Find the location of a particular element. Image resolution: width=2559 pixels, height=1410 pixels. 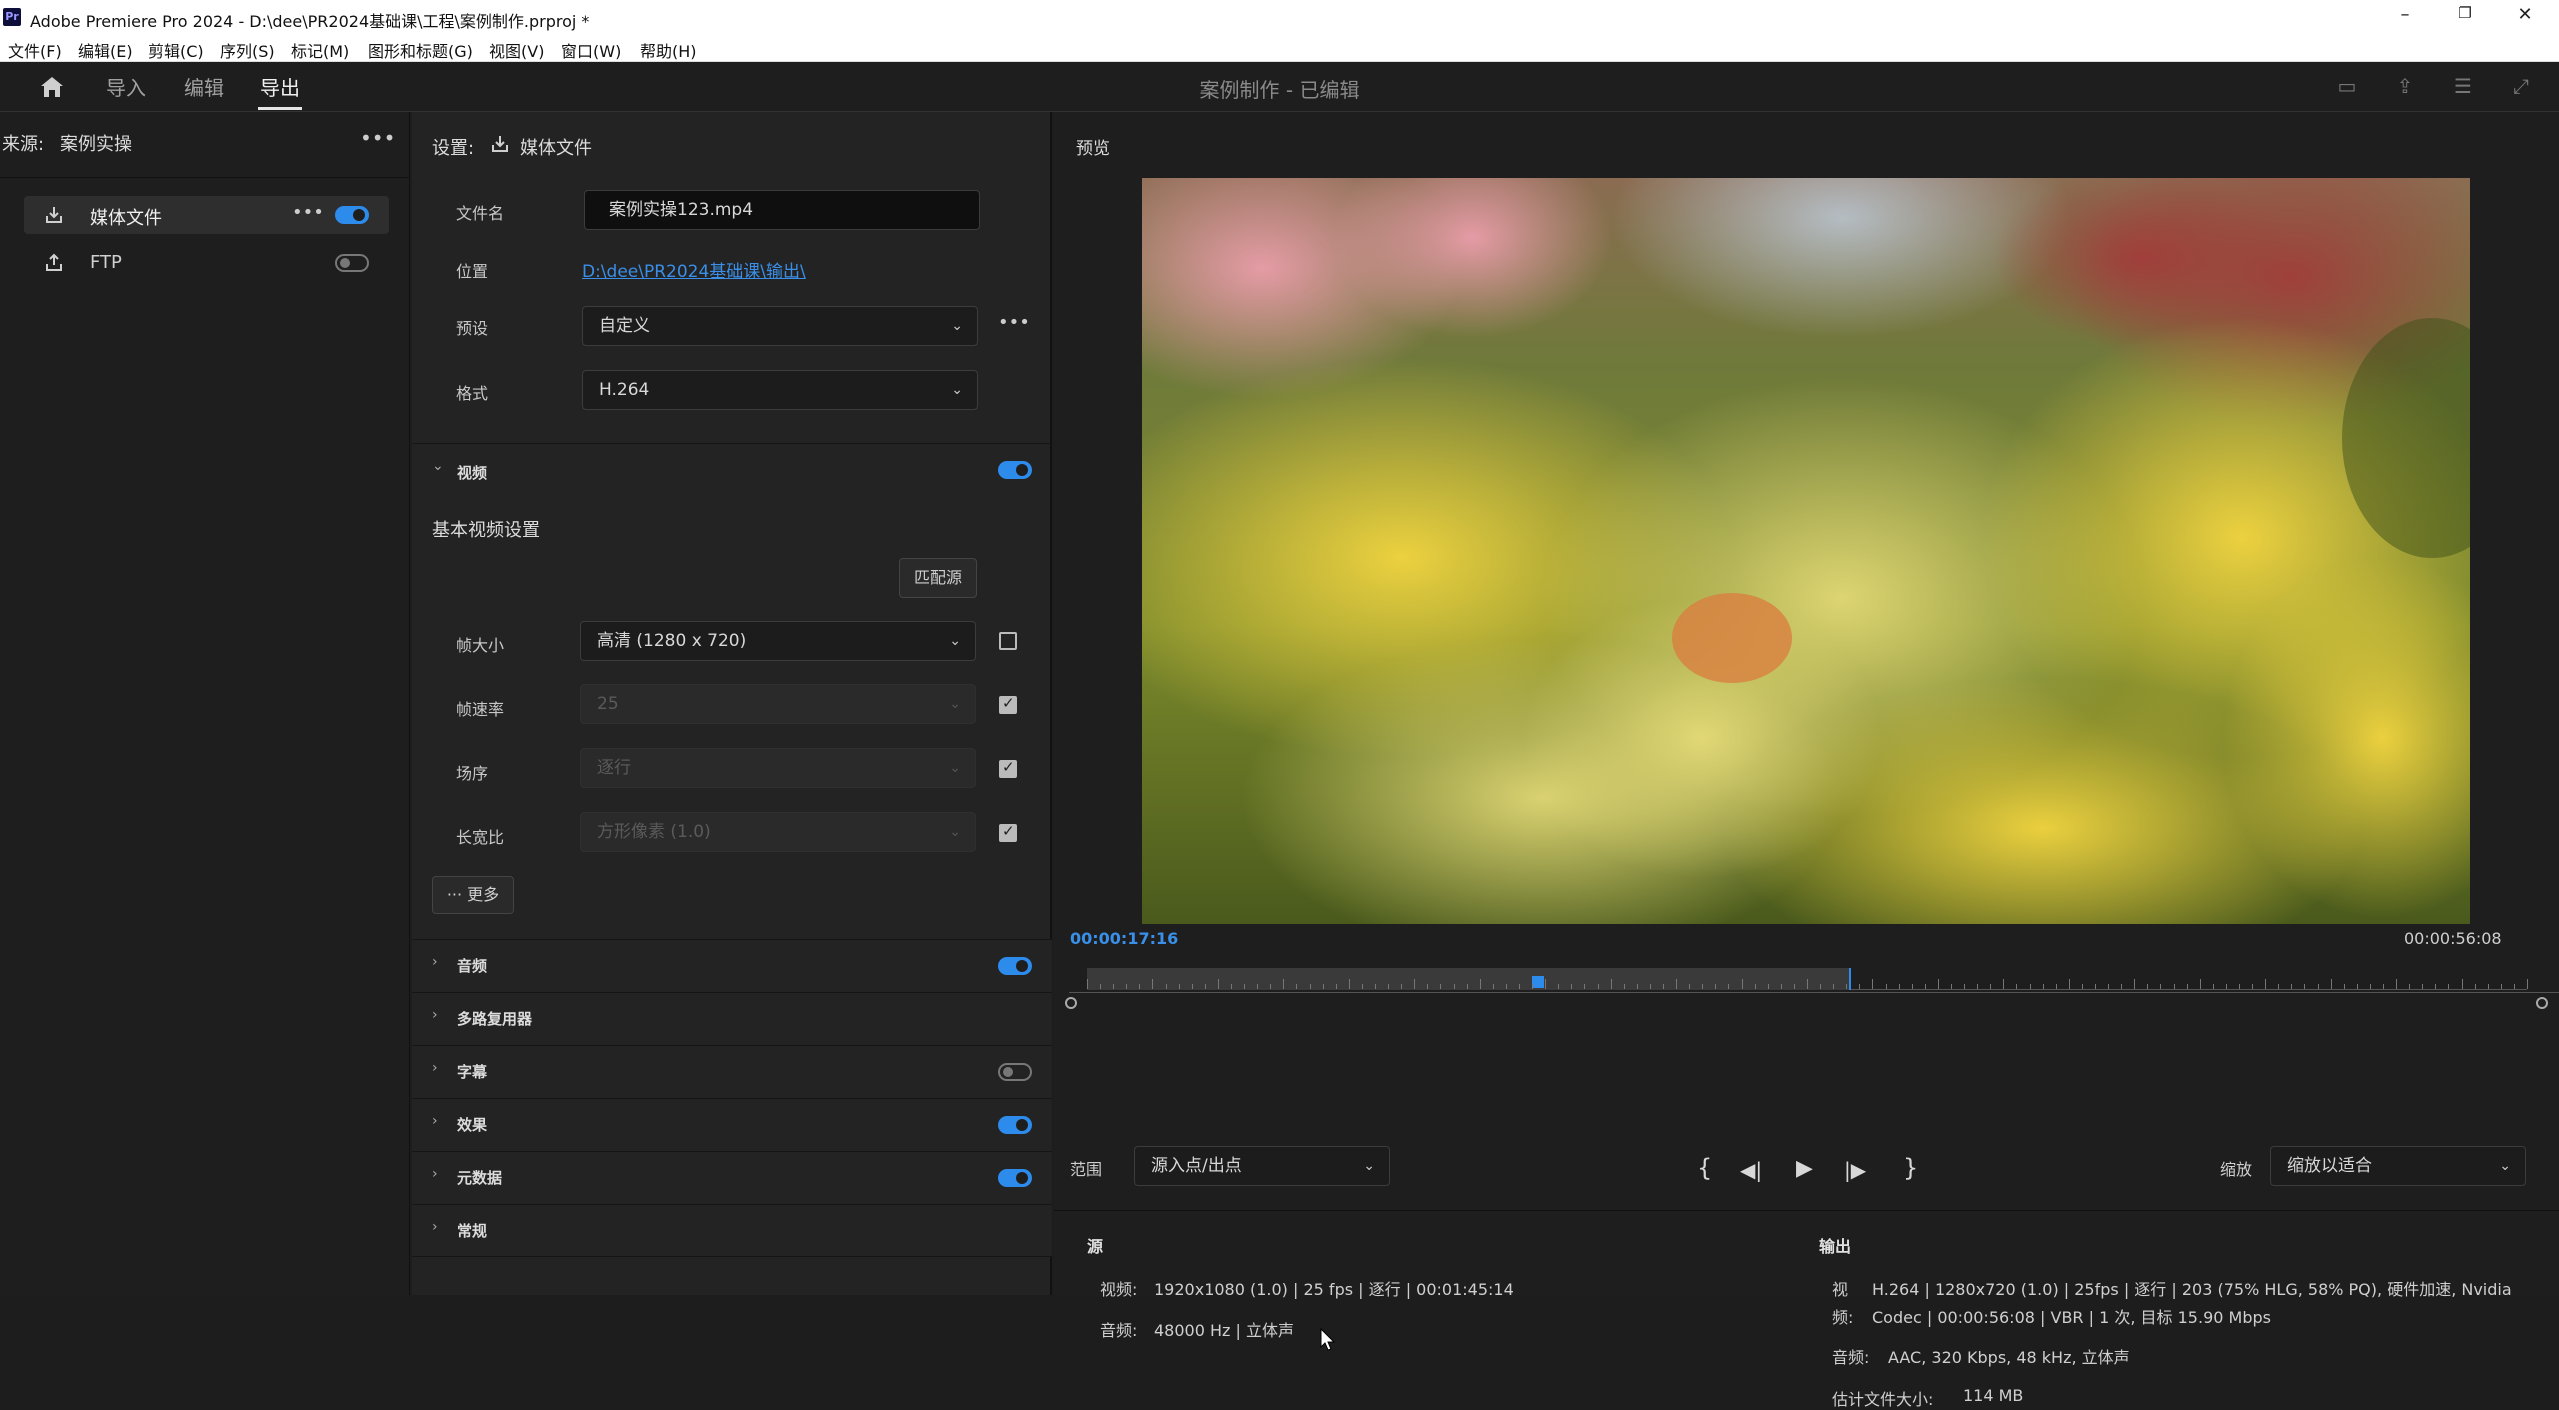

mark-out-icon: } is located at coordinates (1910, 1168).